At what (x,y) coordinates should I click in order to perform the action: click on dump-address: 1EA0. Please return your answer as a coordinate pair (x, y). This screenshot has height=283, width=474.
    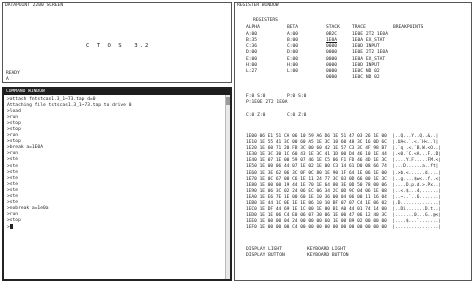
    Looking at the image, I should click on (251, 197).